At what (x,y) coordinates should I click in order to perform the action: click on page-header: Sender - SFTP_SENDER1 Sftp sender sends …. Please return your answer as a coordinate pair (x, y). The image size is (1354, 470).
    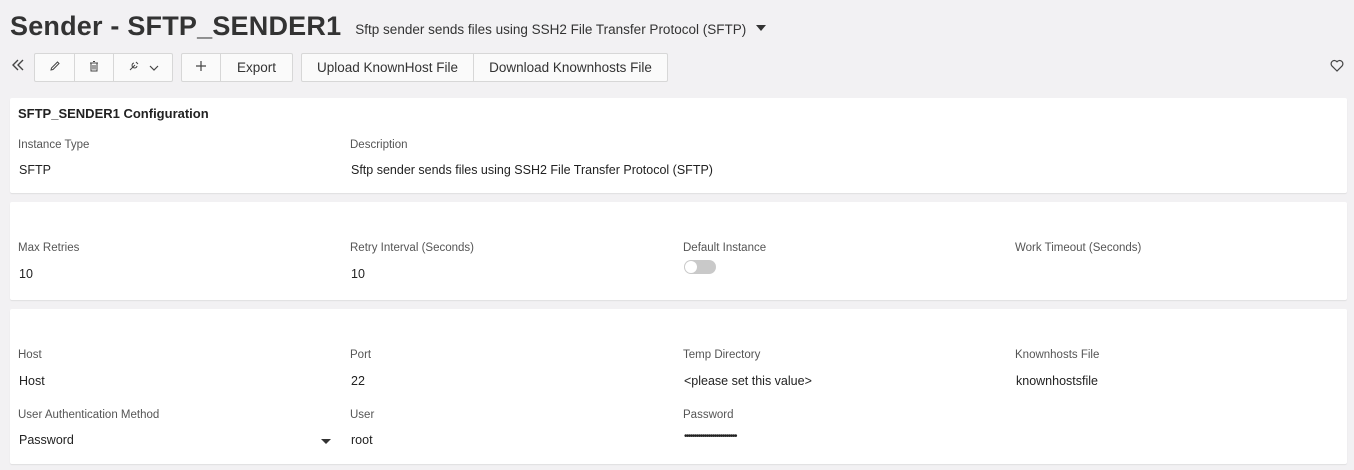
    Looking at the image, I should click on (388, 26).